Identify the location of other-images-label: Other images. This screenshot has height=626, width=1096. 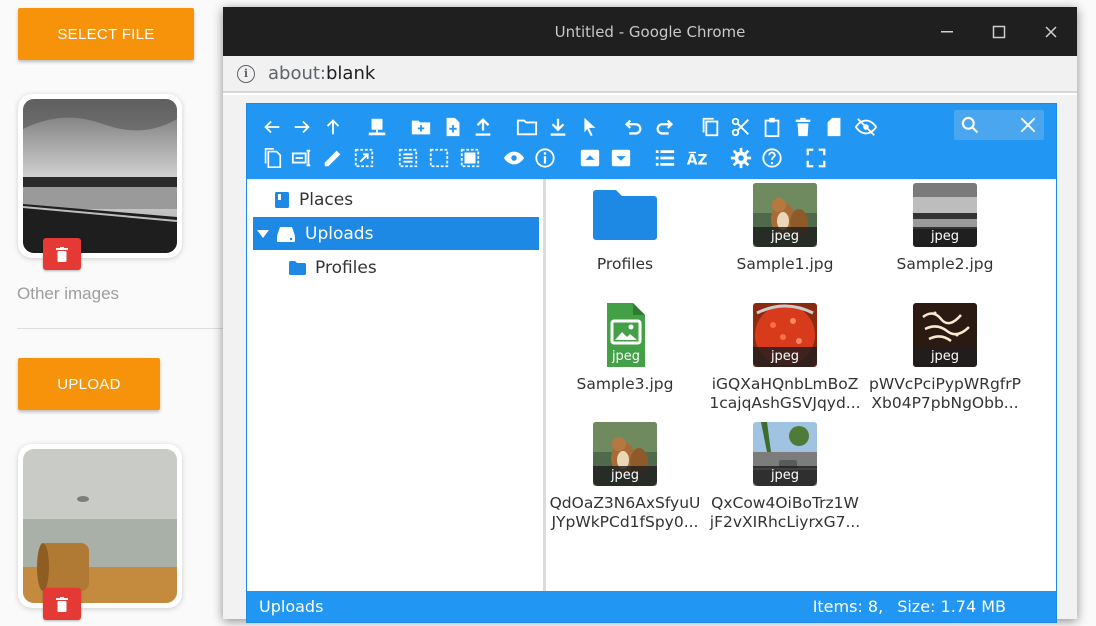
(68, 293).